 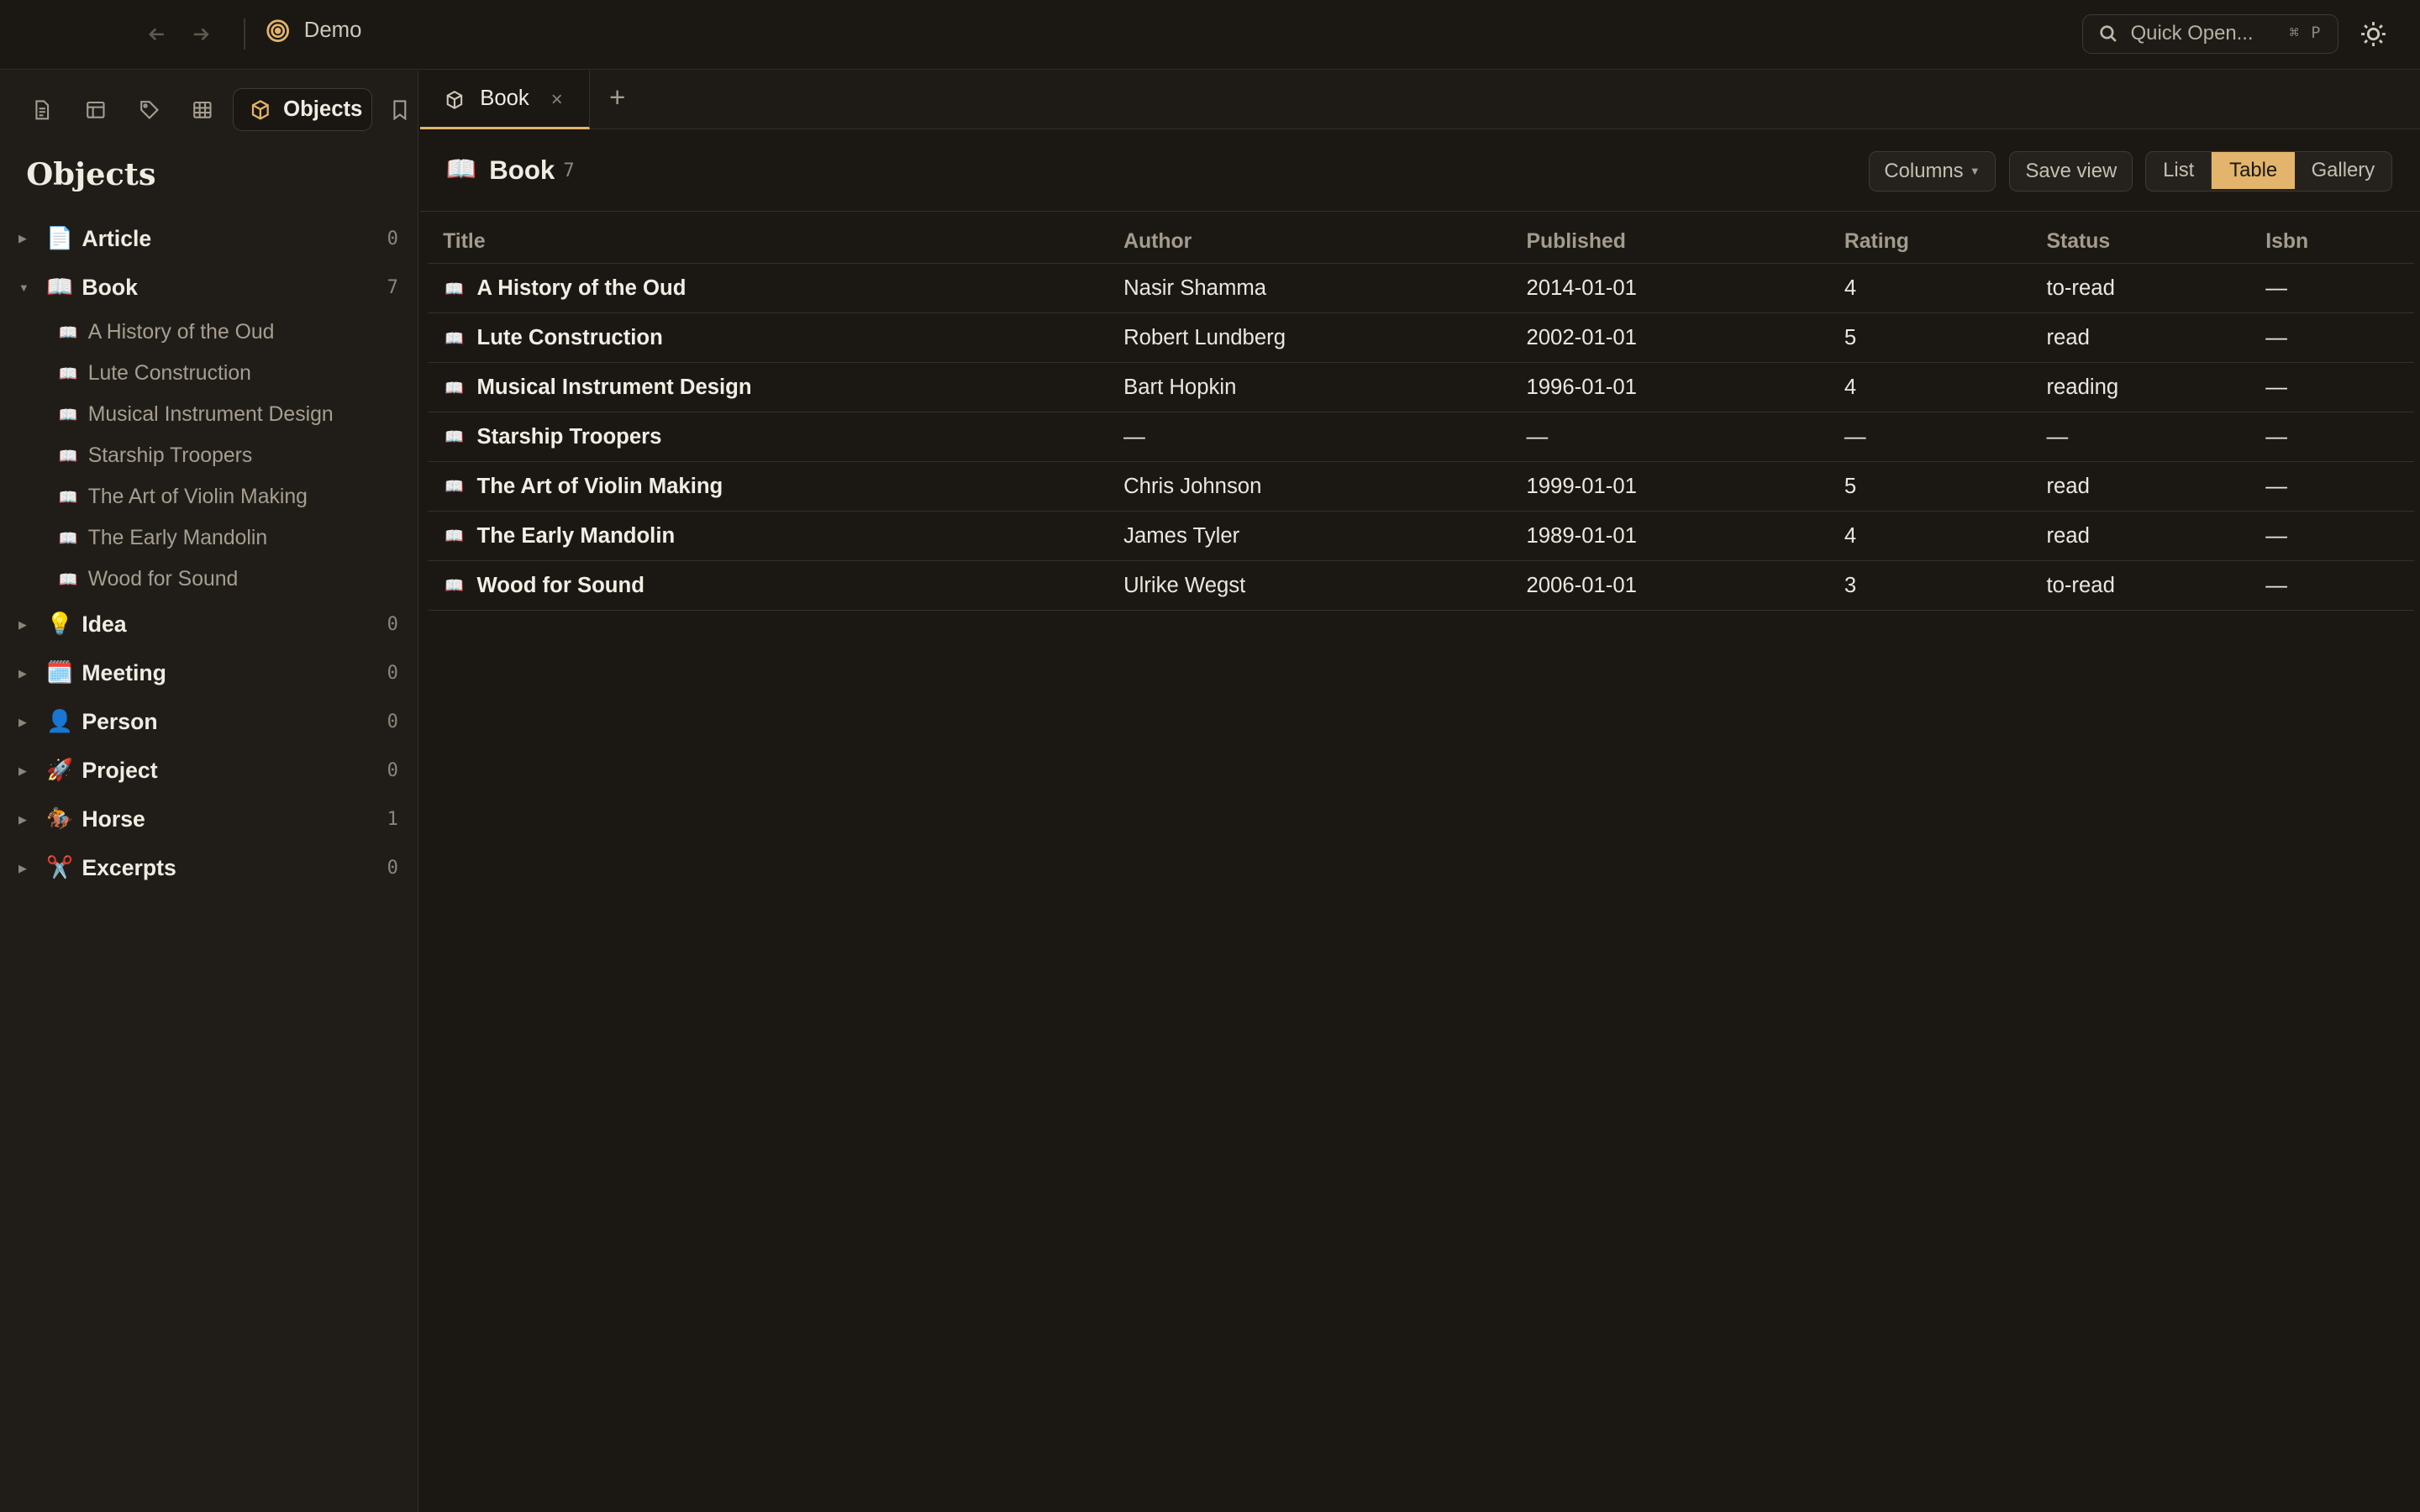 I want to click on table-icon, so click(x=202, y=109).